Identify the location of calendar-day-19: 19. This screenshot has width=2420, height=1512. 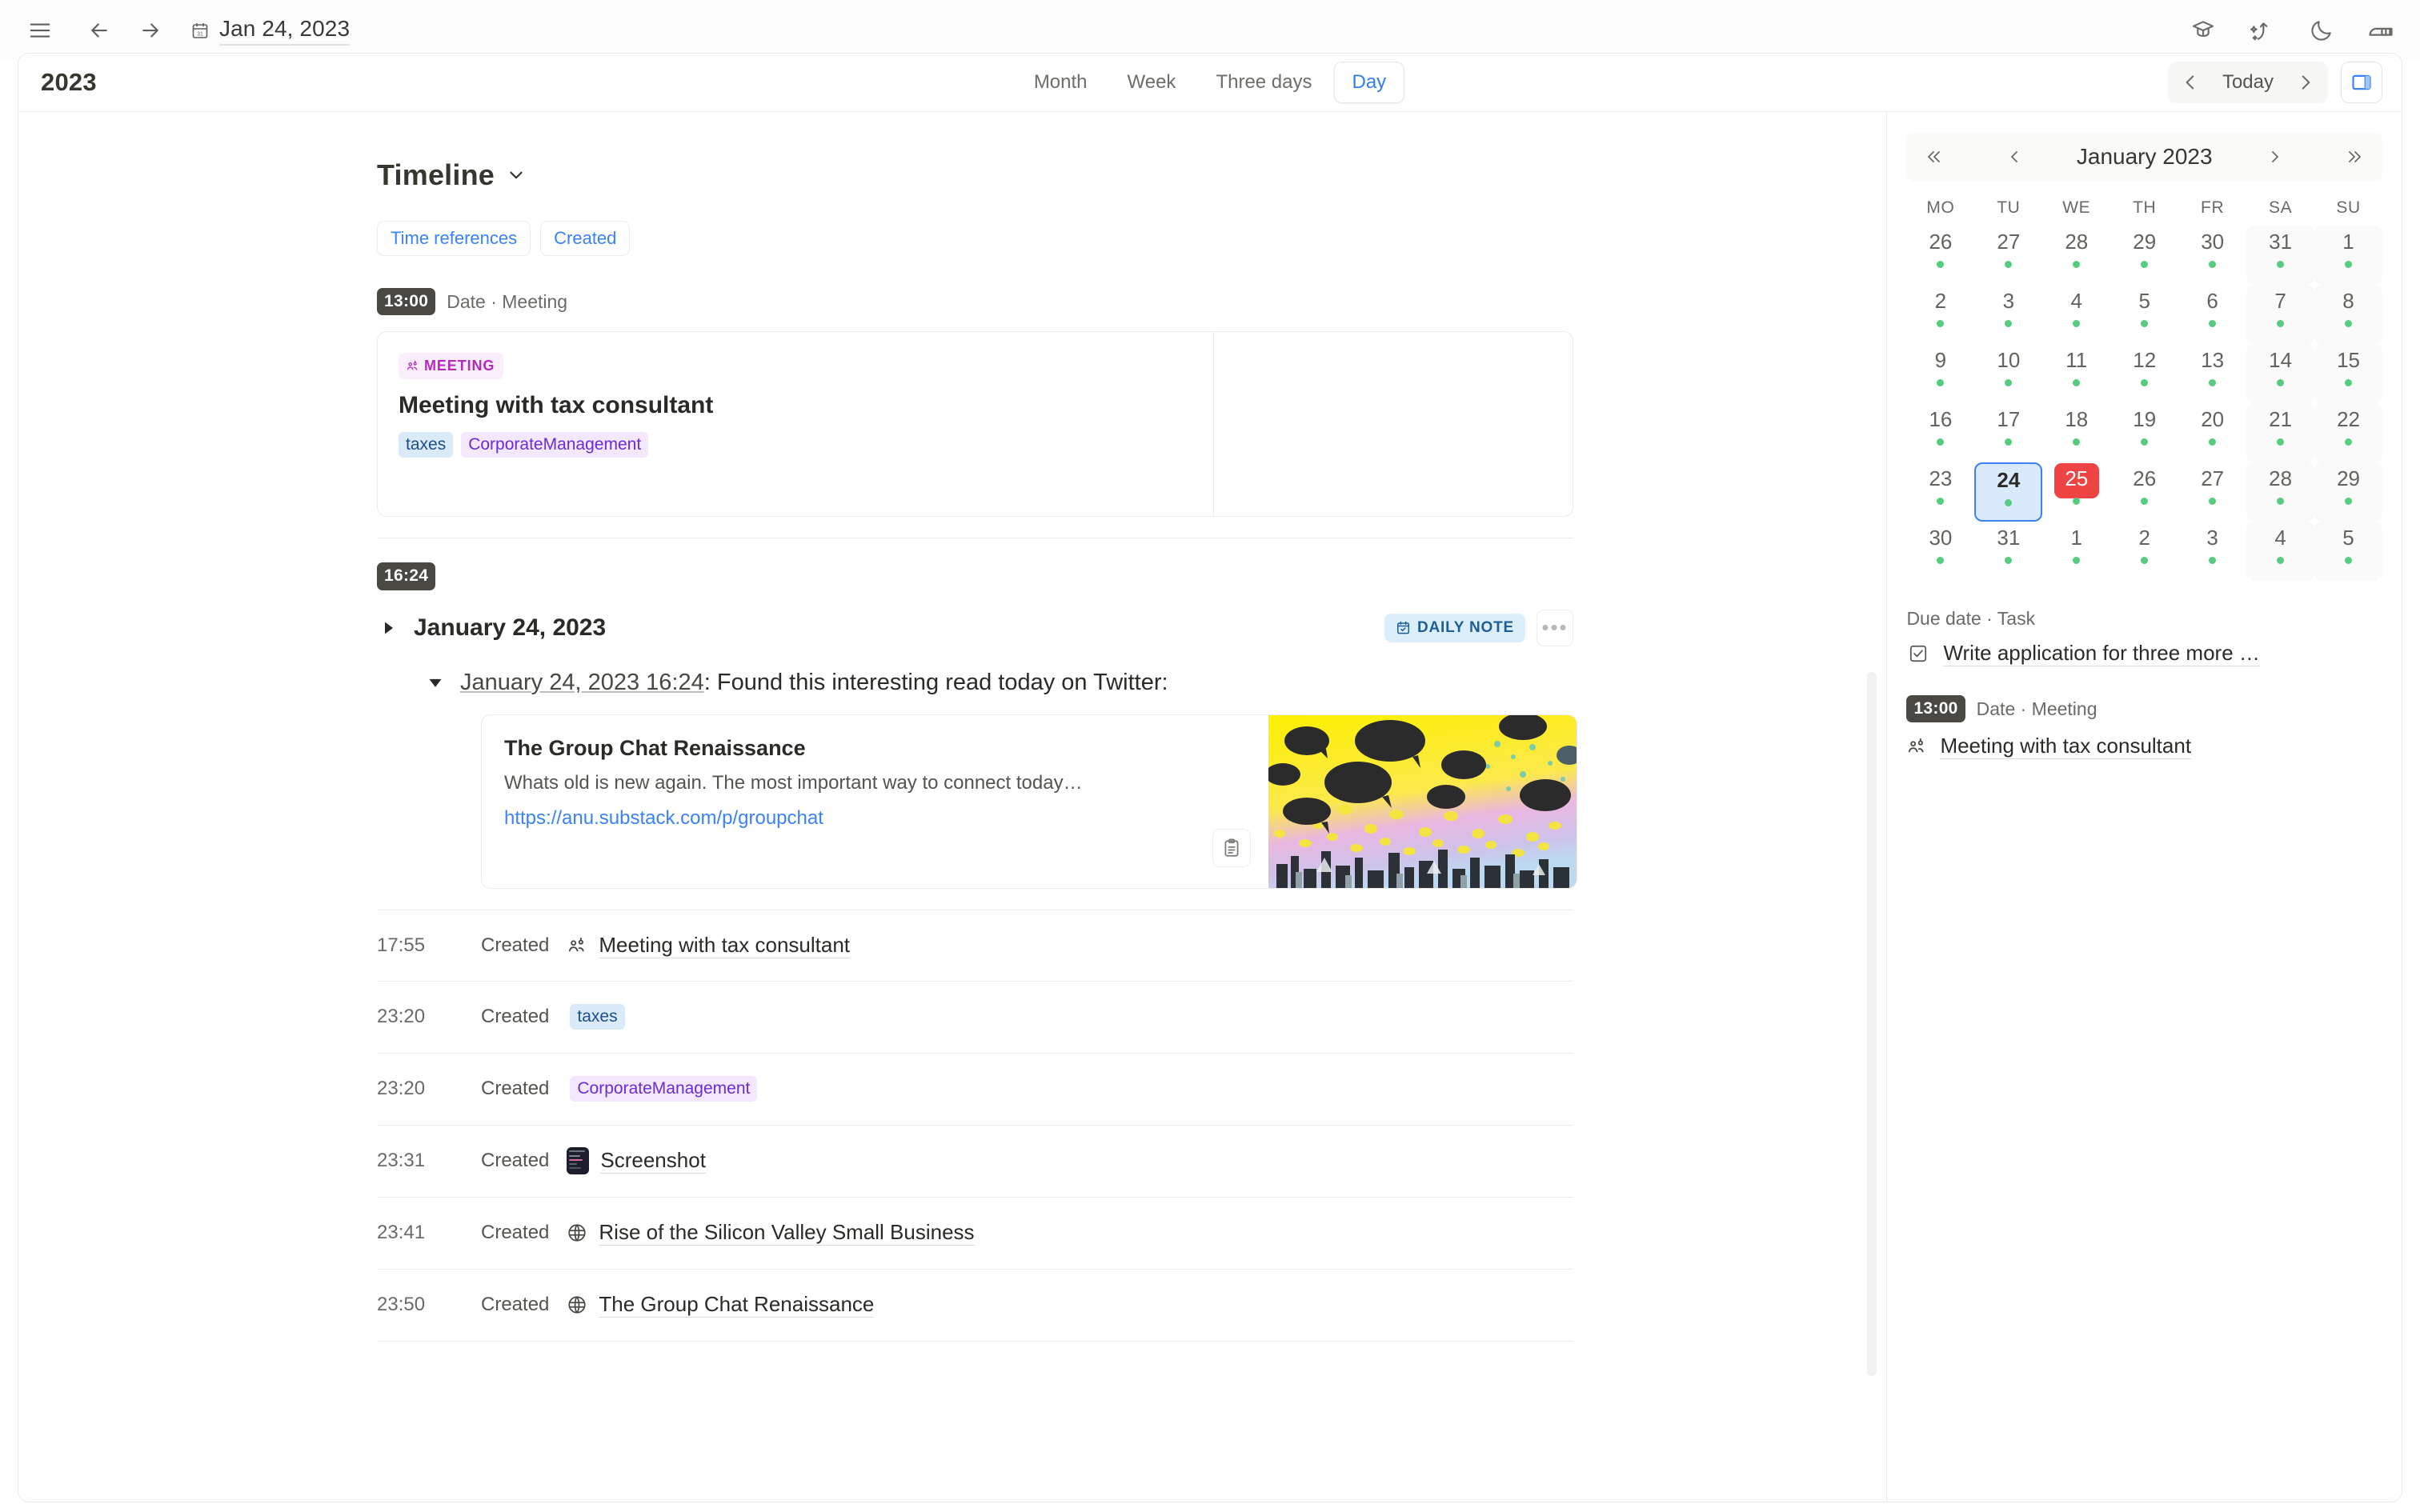
(2144, 432).